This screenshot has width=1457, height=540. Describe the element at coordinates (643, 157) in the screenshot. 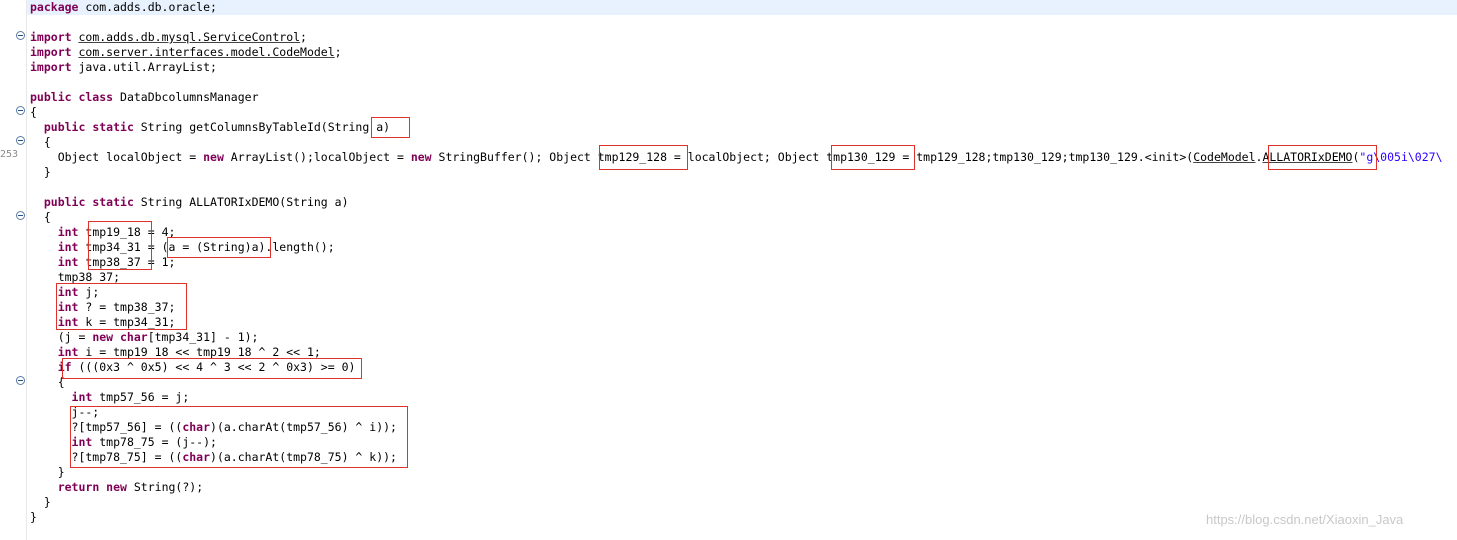

I see `annotation-box-tmp129` at that location.